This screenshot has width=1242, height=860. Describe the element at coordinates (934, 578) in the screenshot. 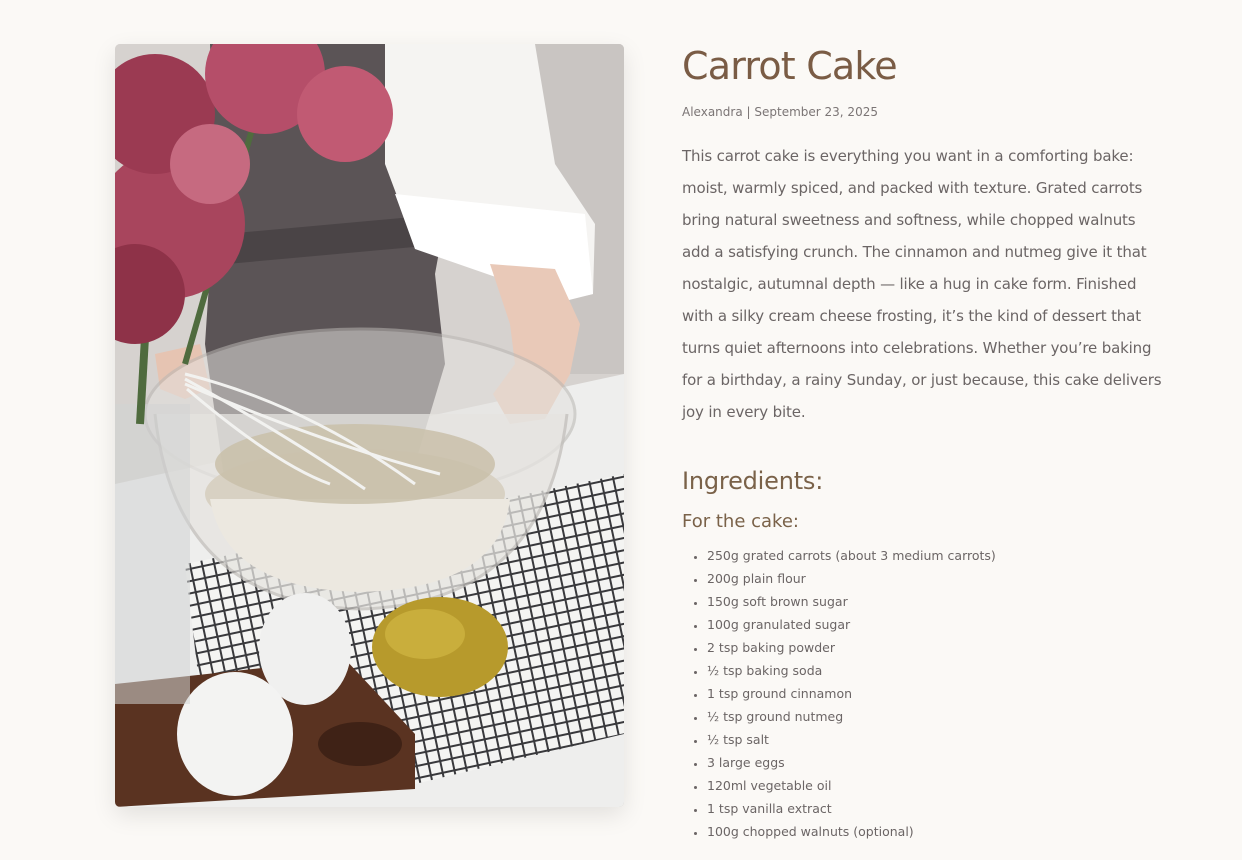

I see `ingredient-item: 200g plain flour` at that location.